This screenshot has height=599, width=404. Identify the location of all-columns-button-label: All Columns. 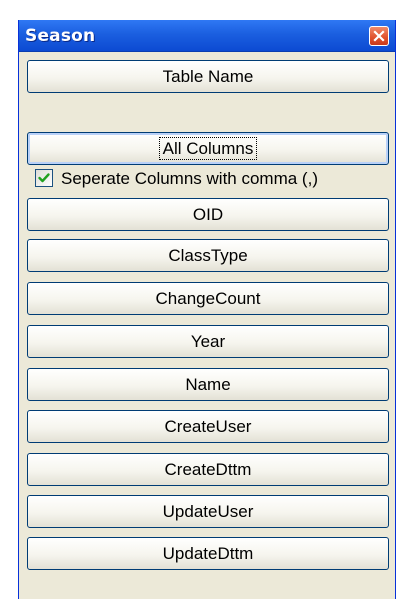
(208, 148).